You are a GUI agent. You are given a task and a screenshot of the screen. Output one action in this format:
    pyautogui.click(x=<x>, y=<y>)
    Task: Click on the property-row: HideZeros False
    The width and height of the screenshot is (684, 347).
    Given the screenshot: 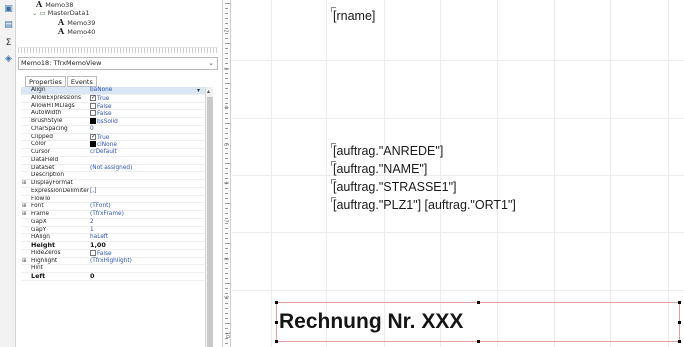 What is the action you would take?
    pyautogui.click(x=113, y=253)
    